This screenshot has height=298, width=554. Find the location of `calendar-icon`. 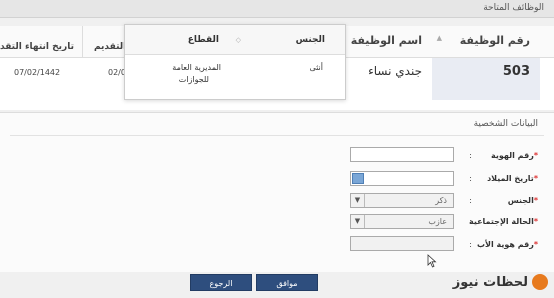

calendar-icon is located at coordinates (358, 178).